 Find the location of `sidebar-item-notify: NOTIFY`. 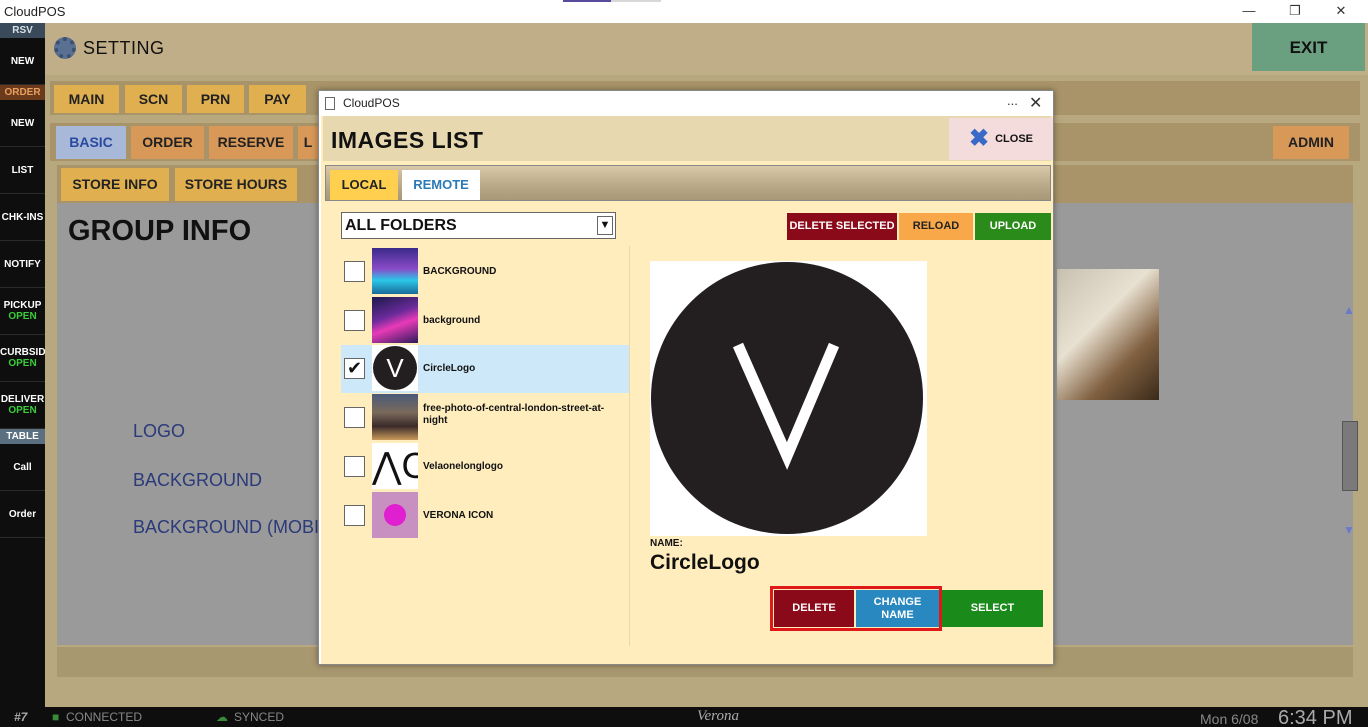

sidebar-item-notify: NOTIFY is located at coordinates (22, 264).